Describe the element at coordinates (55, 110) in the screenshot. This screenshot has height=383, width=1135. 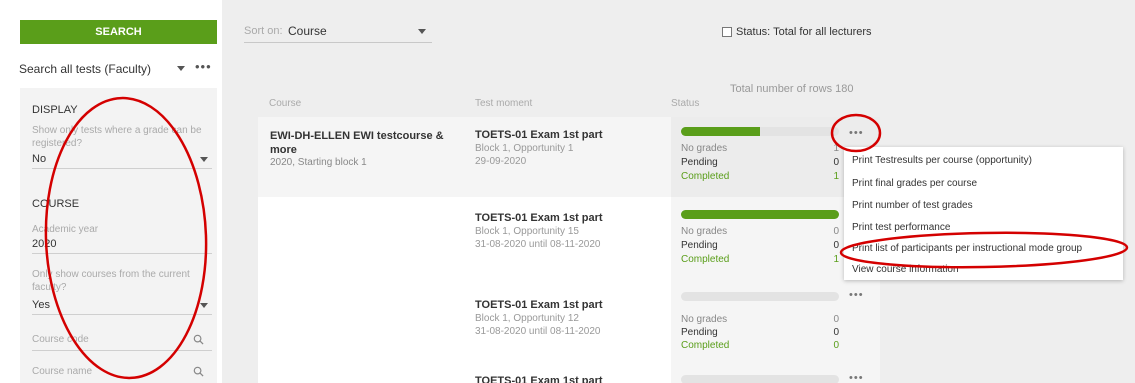
I see `display-section-title: DISPLAY` at that location.